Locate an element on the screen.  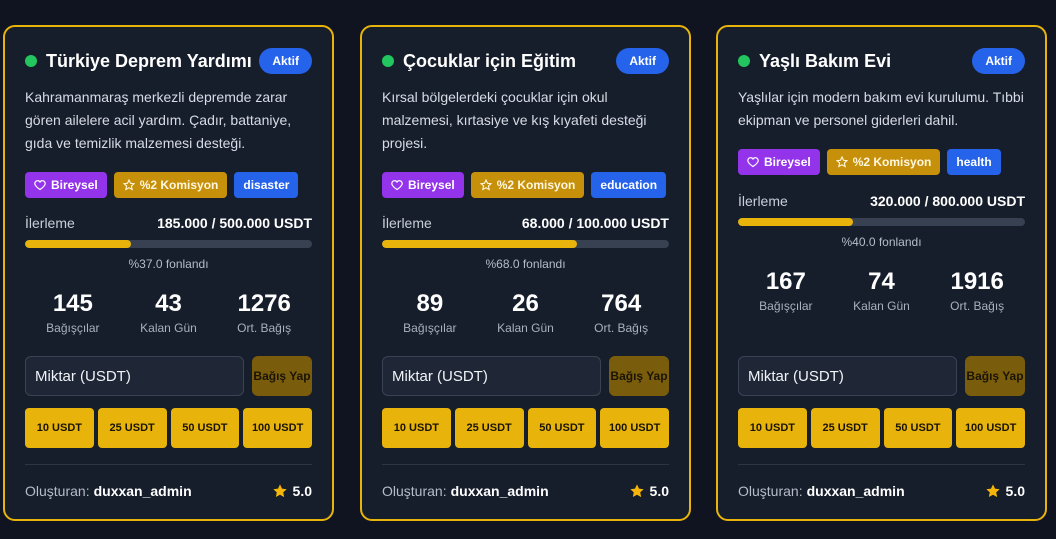
tag-list: Bireysel %2 Komisyon education is located at coordinates (530, 185).